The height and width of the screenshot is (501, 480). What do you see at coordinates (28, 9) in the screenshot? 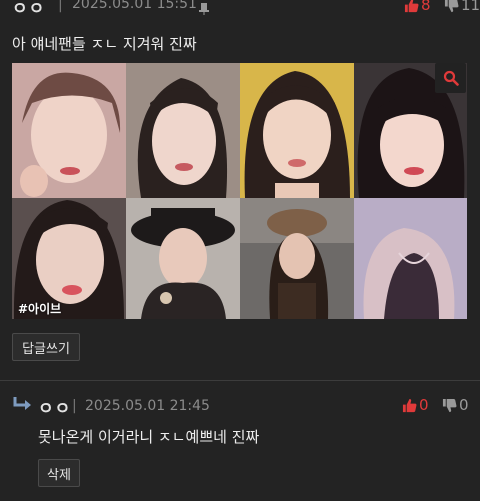
I see `post-author: ㅇㅇ` at bounding box center [28, 9].